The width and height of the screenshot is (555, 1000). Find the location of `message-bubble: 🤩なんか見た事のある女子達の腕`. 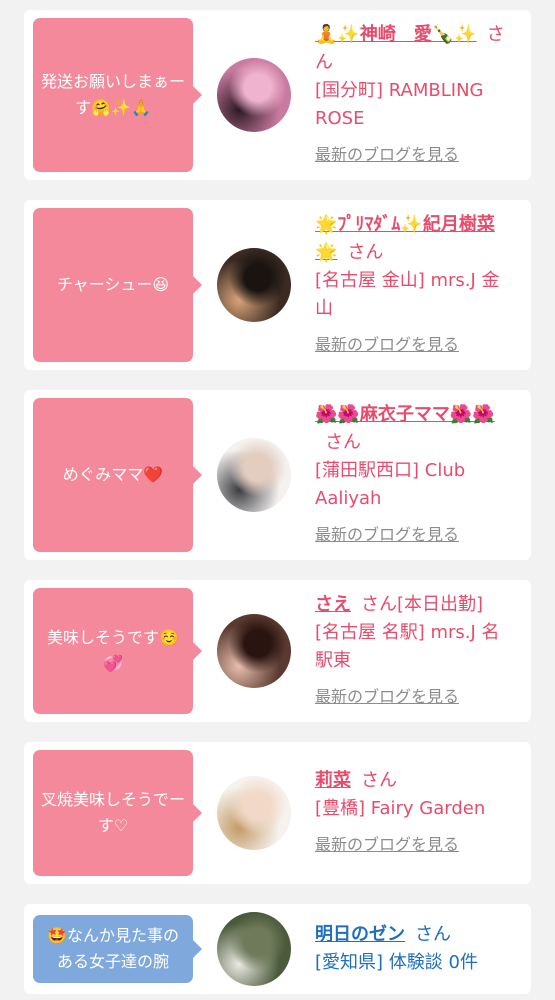

message-bubble: 🤩なんか見た事のある女子達の腕 is located at coordinates (117, 949).